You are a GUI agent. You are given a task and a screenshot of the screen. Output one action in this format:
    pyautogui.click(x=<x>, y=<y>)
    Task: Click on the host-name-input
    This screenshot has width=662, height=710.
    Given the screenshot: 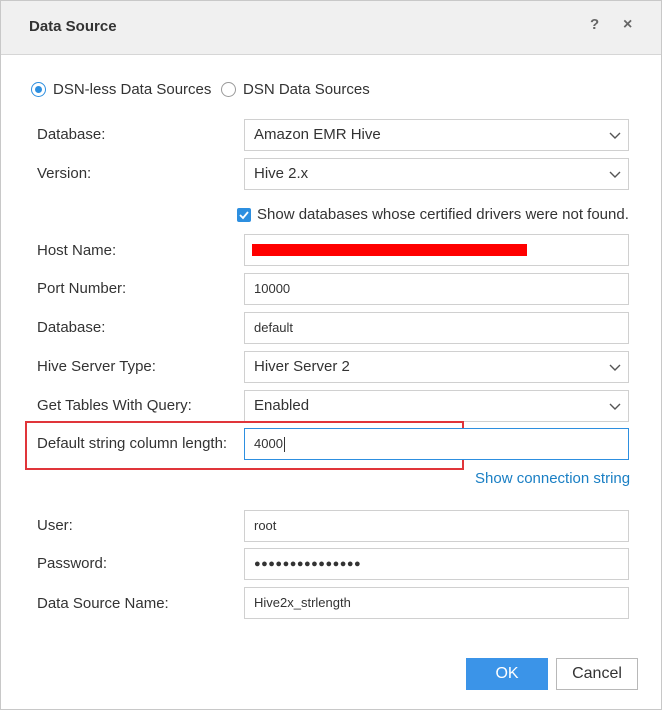 What is the action you would take?
    pyautogui.click(x=436, y=250)
    